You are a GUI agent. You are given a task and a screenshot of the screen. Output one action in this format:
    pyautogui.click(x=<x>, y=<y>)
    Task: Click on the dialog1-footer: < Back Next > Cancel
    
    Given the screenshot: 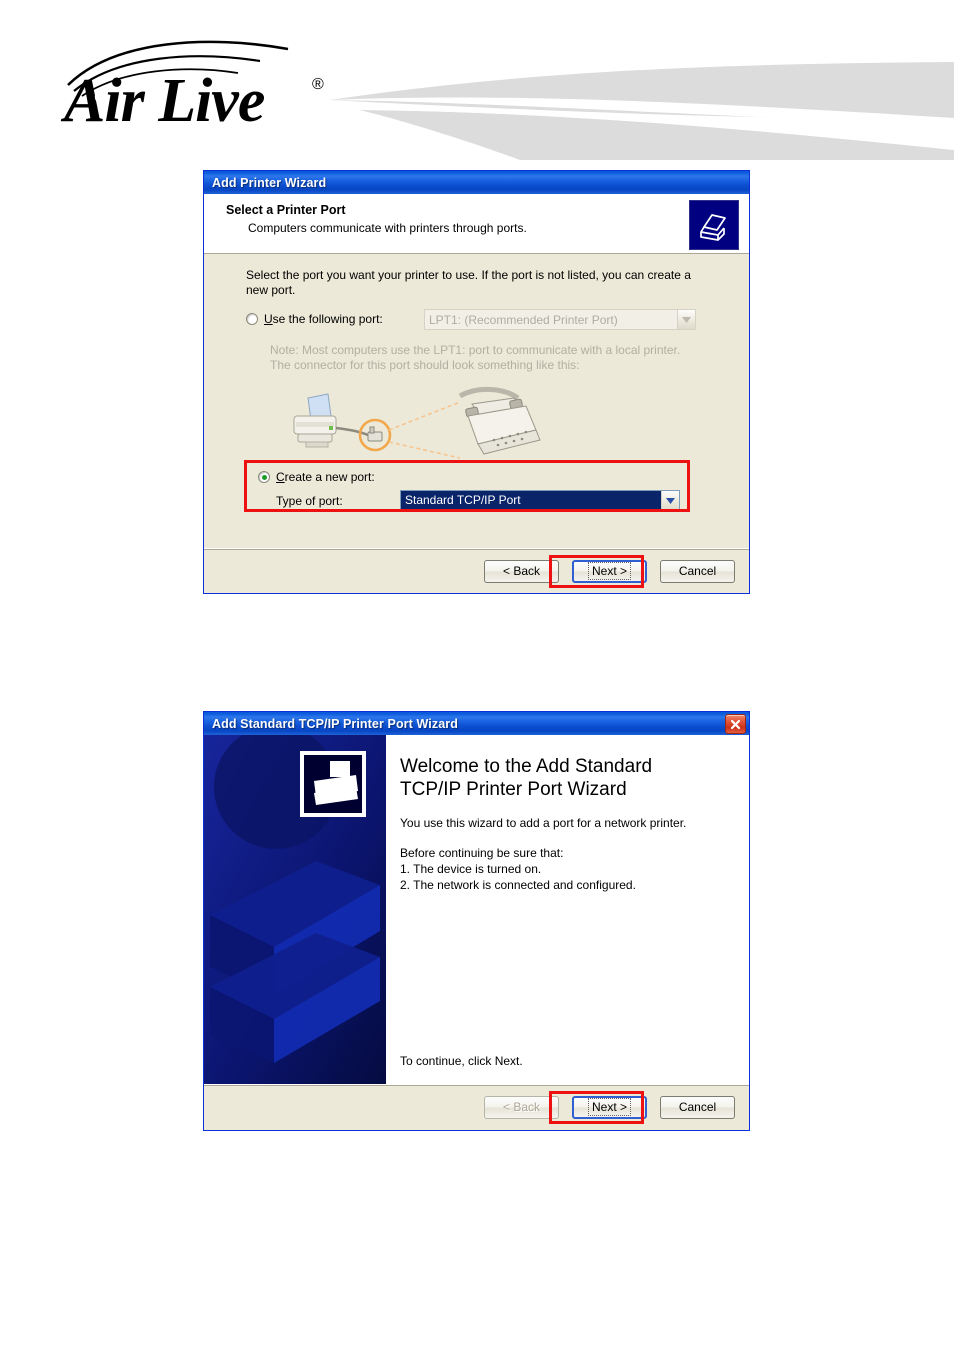 What is the action you would take?
    pyautogui.click(x=476, y=570)
    